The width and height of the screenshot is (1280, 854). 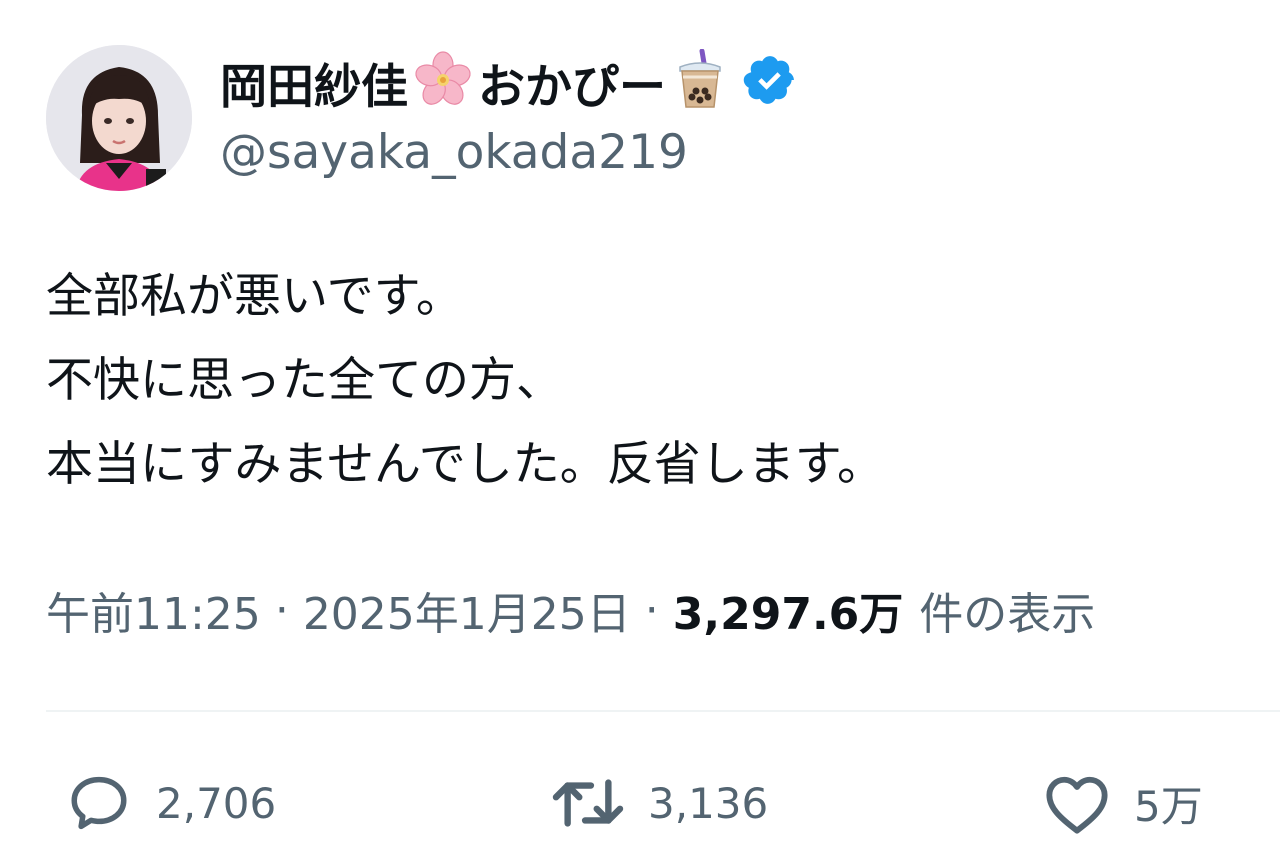 What do you see at coordinates (708, 803) in the screenshot?
I see `retweet-count: 3,136` at bounding box center [708, 803].